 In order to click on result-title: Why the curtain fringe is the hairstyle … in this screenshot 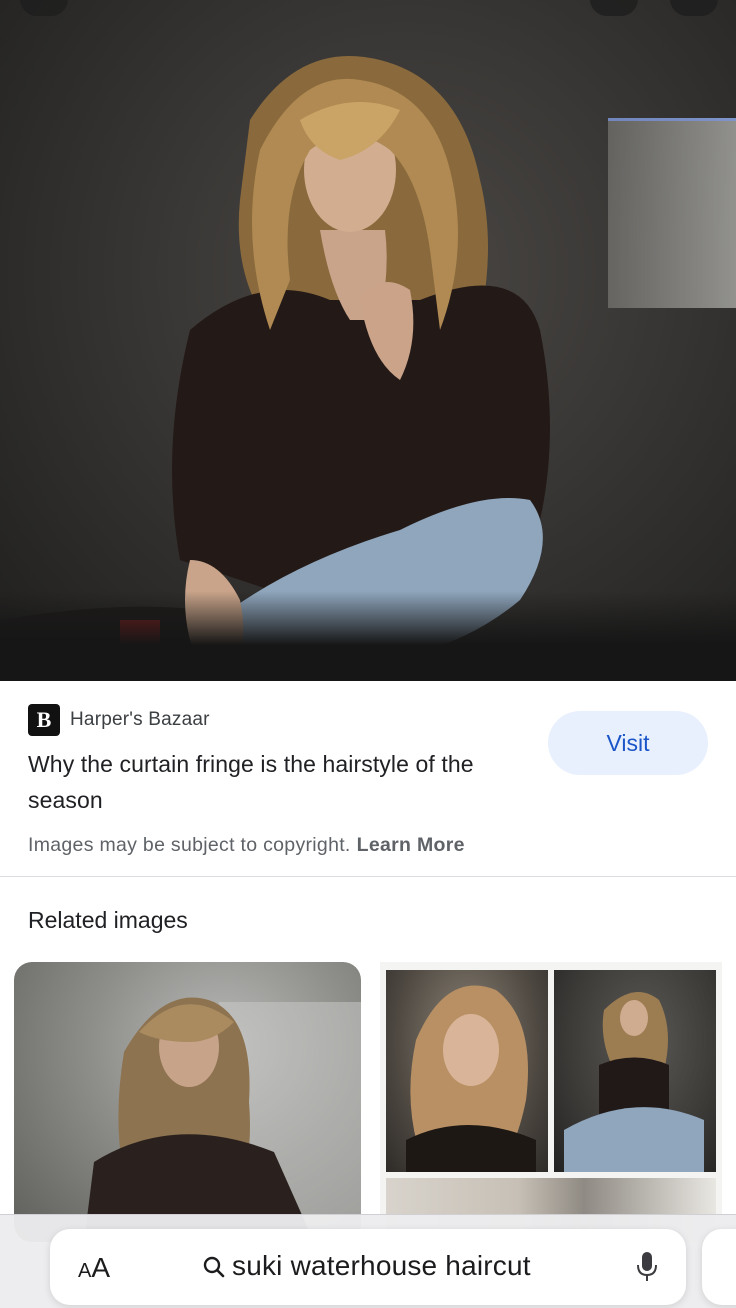, I will do `click(278, 782)`.